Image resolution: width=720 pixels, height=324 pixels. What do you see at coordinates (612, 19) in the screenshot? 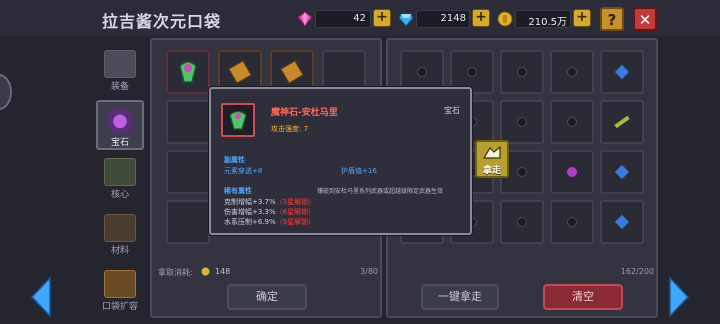
I see `help-button: ?` at bounding box center [612, 19].